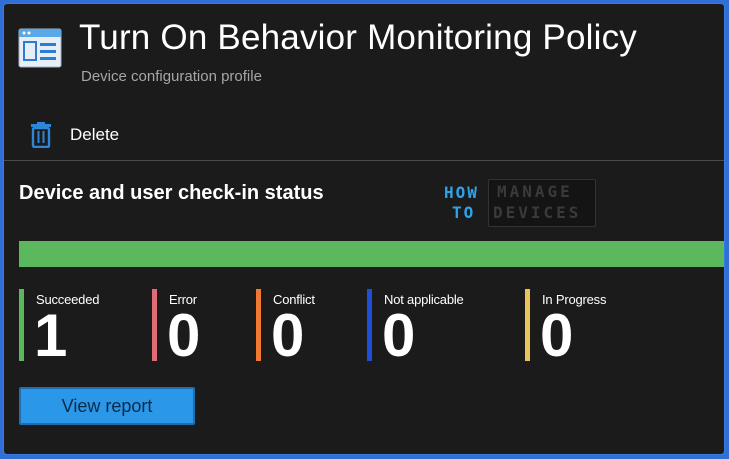 The height and width of the screenshot is (459, 729). I want to click on stat-error: Error 0, so click(176, 329).